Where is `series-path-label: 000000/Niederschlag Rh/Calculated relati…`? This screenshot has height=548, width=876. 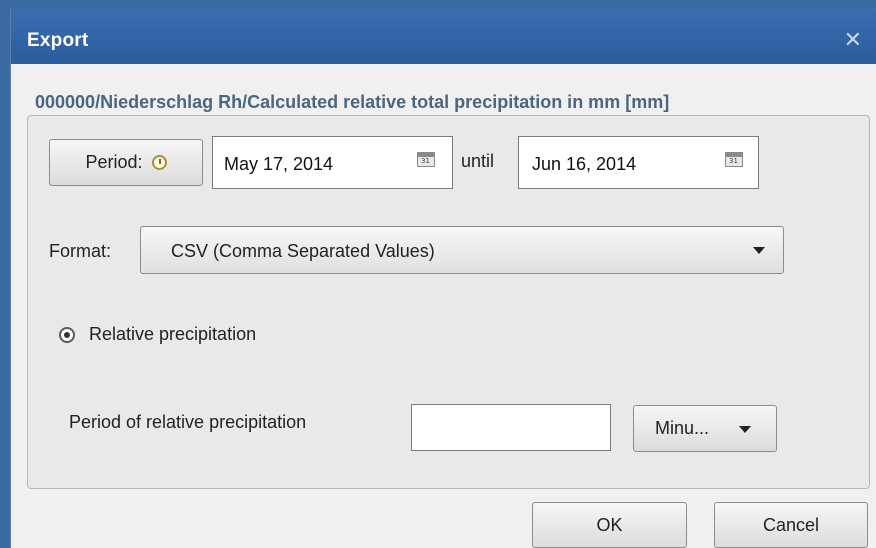
series-path-label: 000000/Niederschlag Rh/Calculated relati… is located at coordinates (352, 102).